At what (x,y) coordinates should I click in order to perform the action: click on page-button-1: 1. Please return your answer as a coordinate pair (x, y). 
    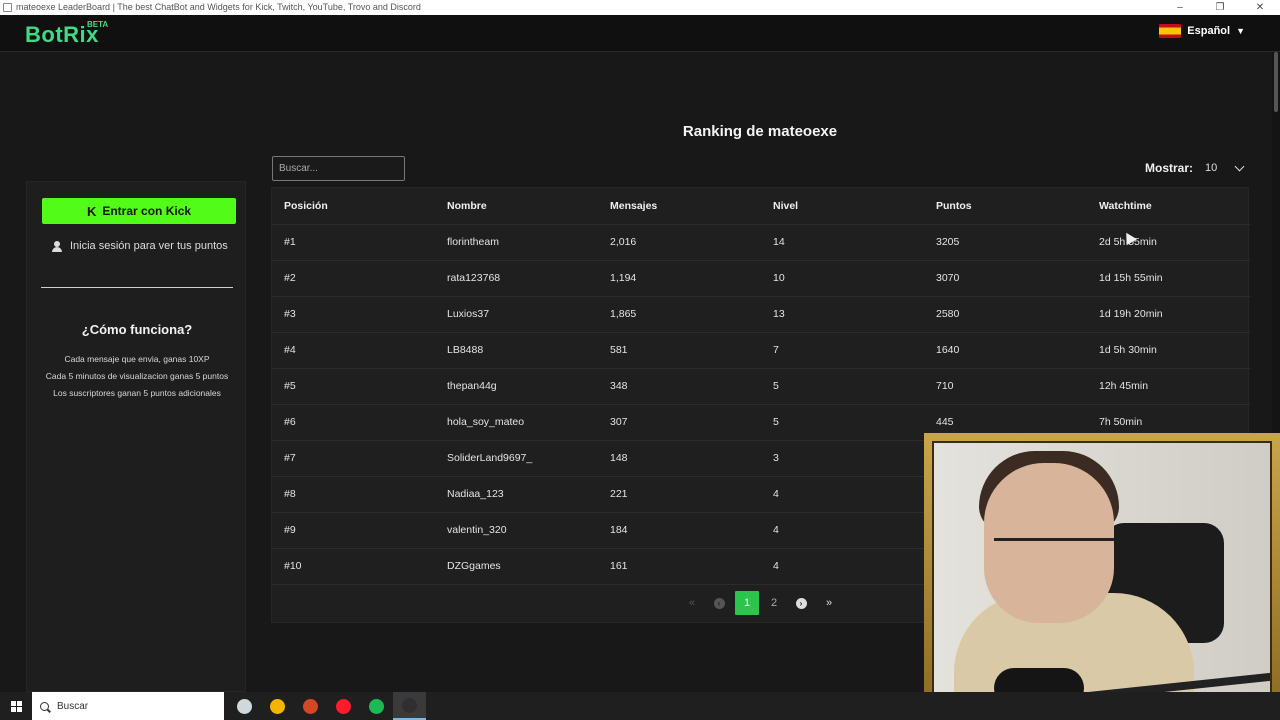
    Looking at the image, I should click on (747, 603).